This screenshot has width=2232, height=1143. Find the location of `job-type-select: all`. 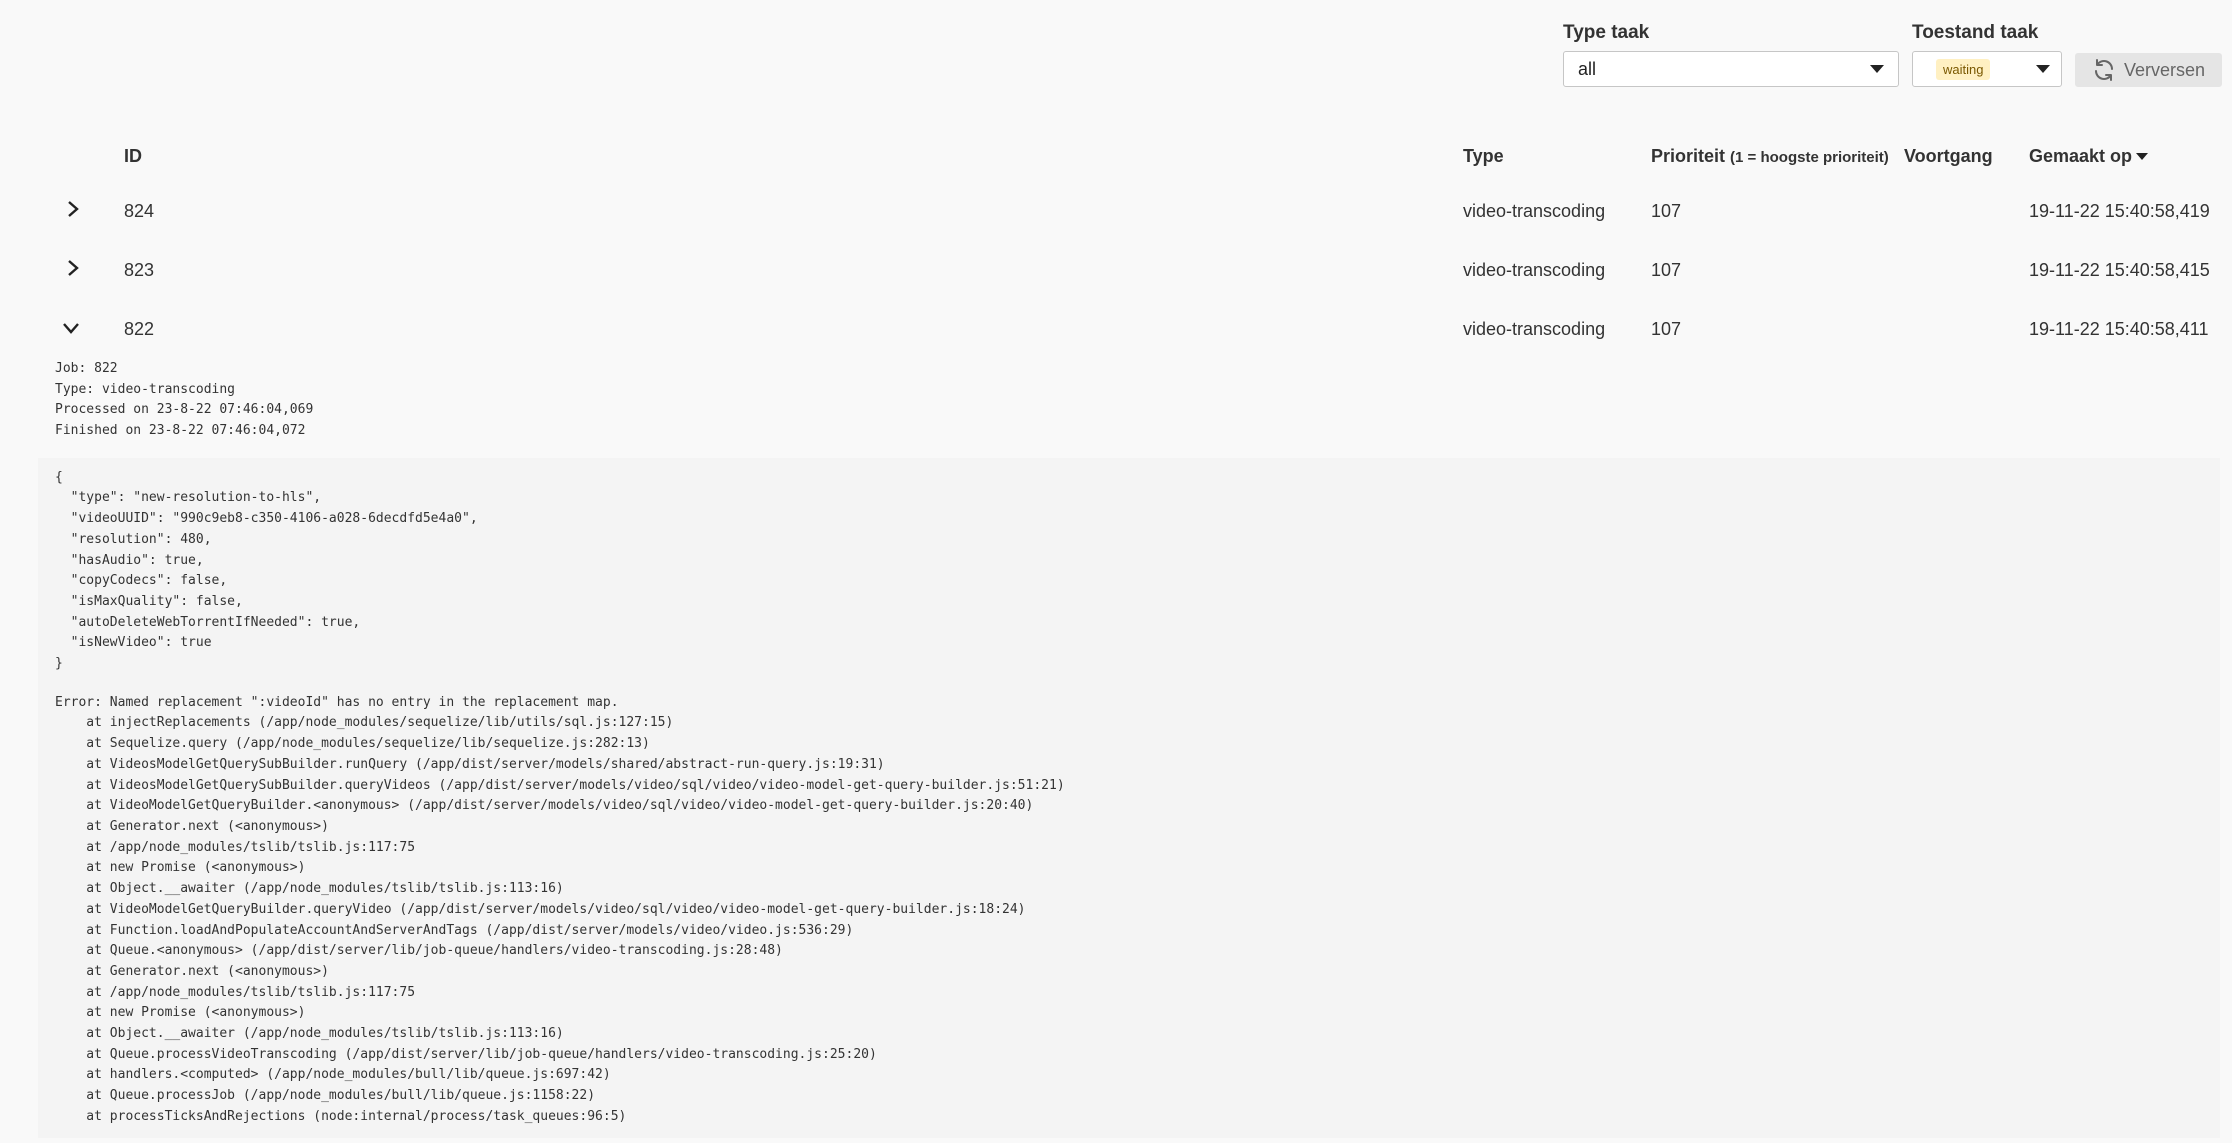

job-type-select: all is located at coordinates (1731, 69).